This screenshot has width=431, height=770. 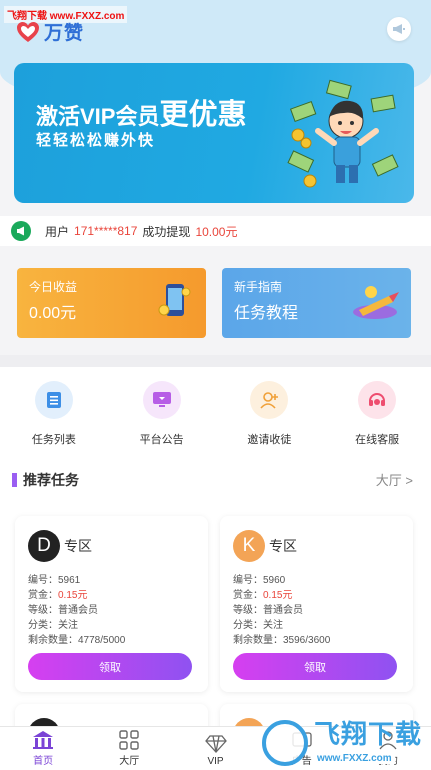 I want to click on headset-icon, so click(x=377, y=400).